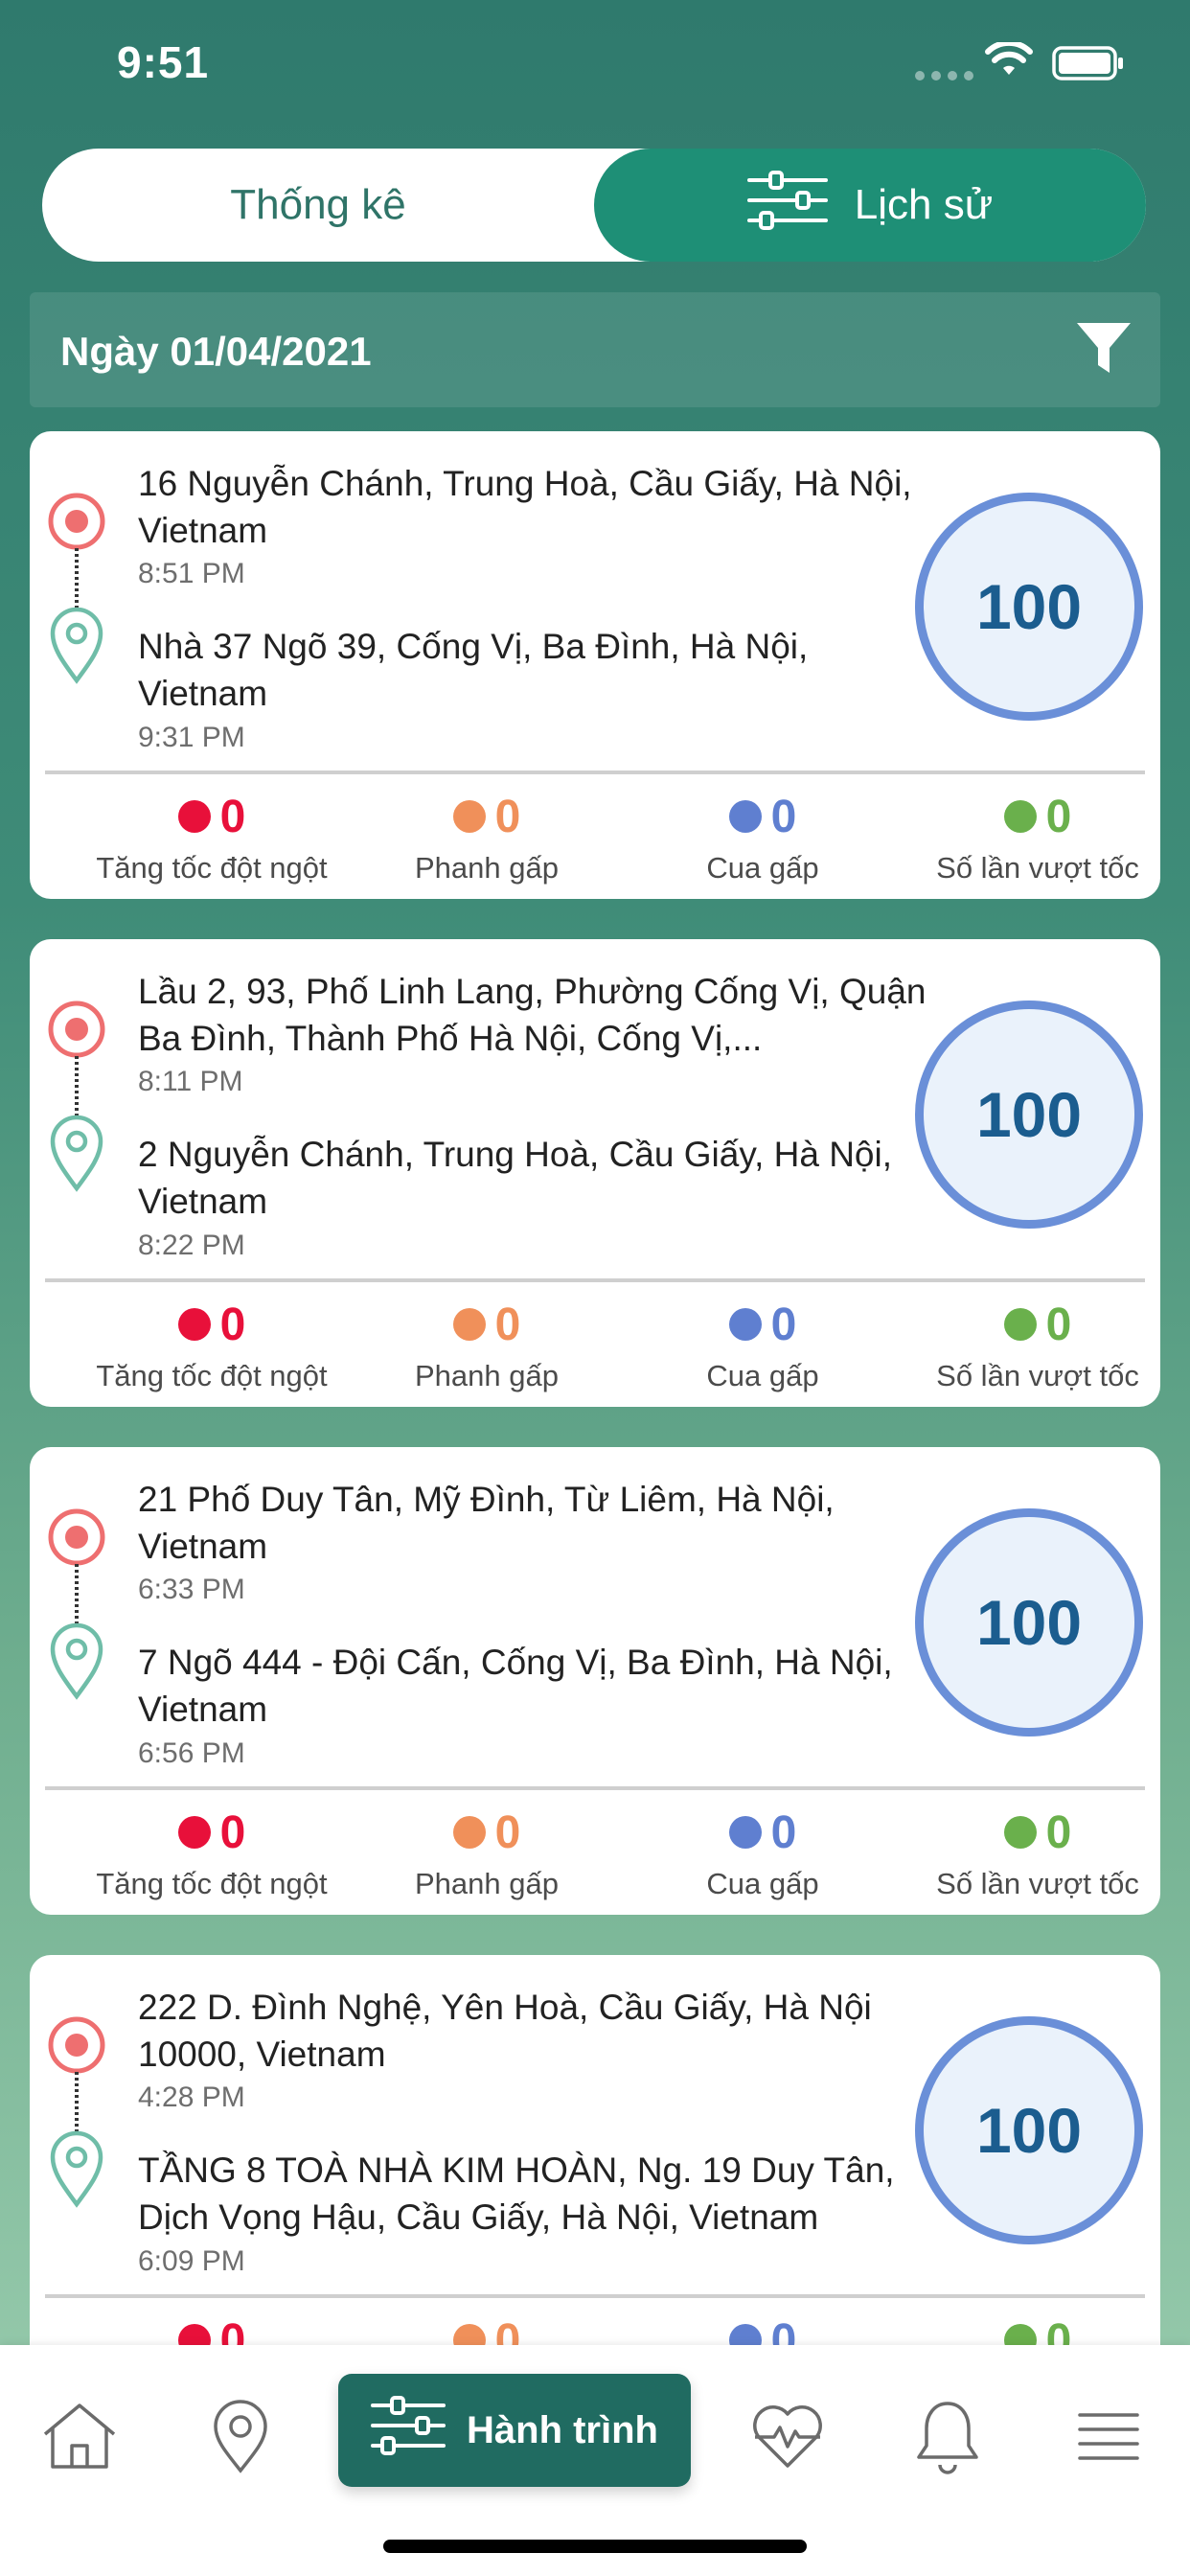  Describe the element at coordinates (163, 62) in the screenshot. I see `status-time: 9:51` at that location.